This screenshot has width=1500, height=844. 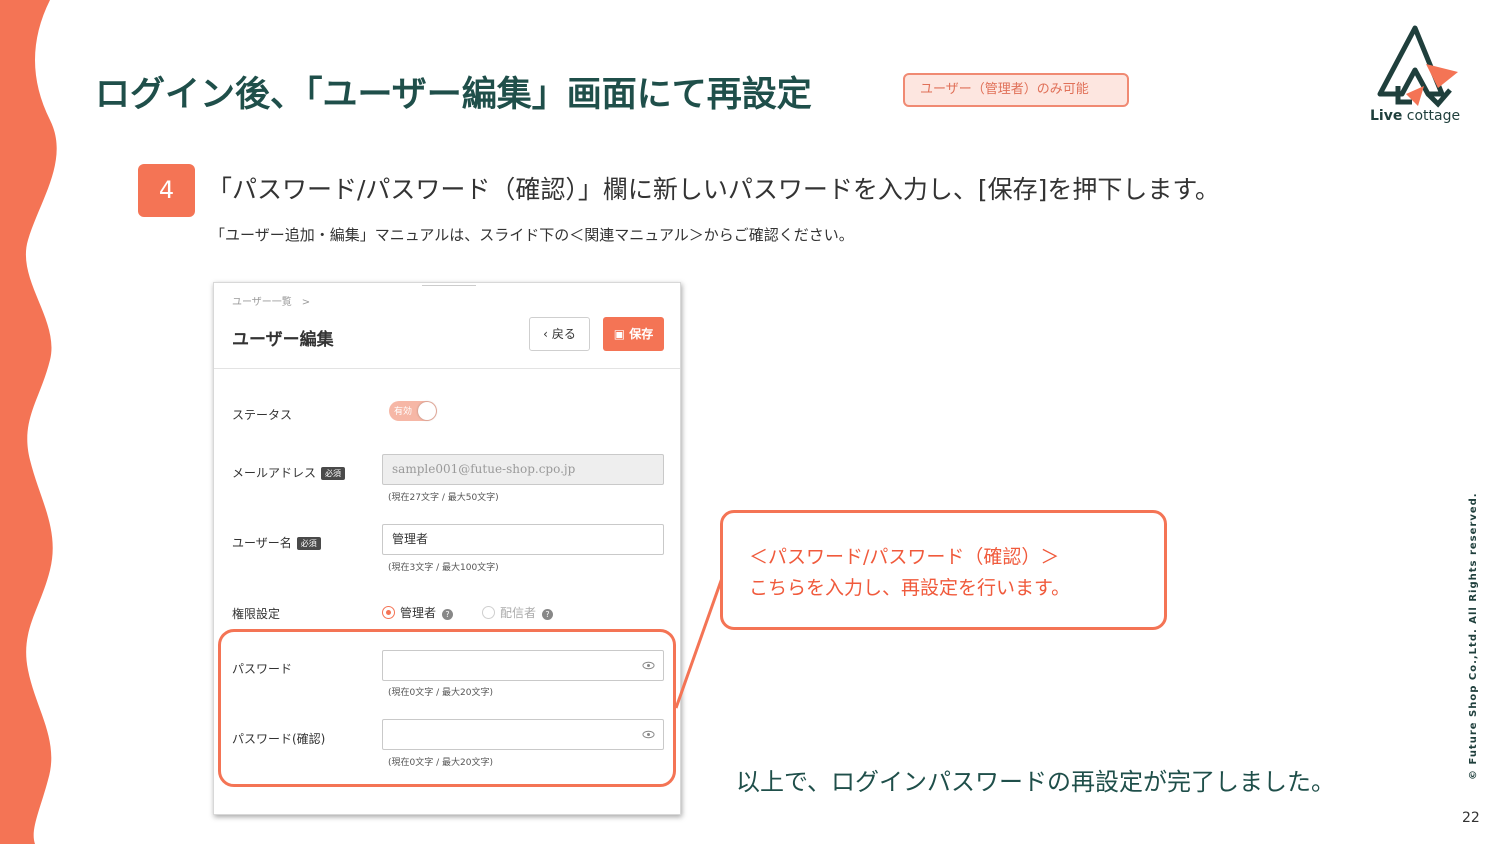 I want to click on back-button: ‹ 戻る, so click(x=559, y=334).